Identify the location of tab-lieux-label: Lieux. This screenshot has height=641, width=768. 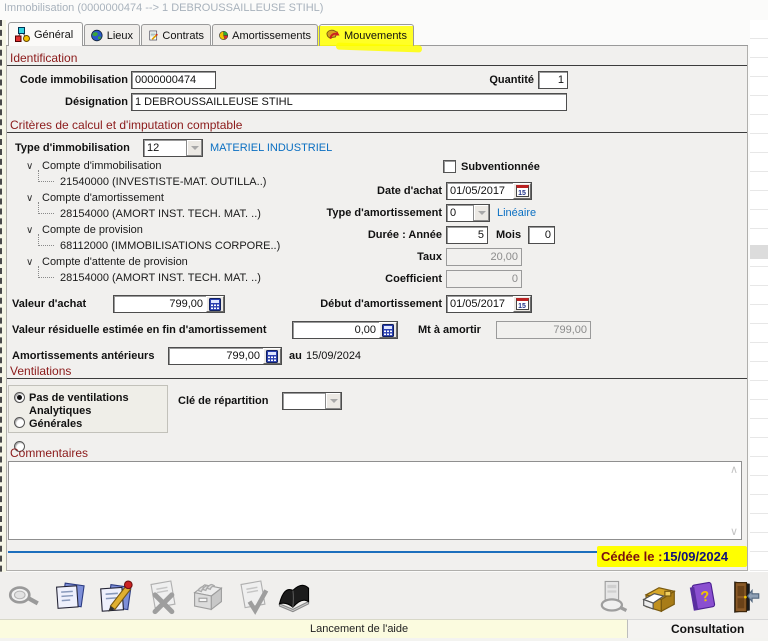
(119, 35).